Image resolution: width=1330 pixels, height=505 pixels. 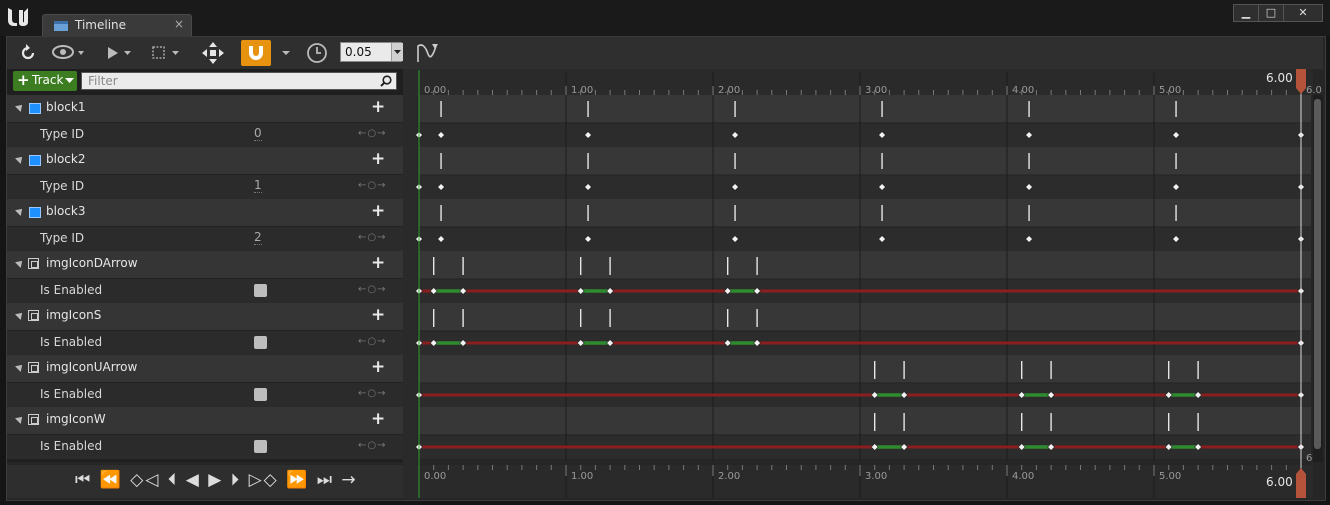 I want to click on track-lane-block2, so click(x=865, y=161).